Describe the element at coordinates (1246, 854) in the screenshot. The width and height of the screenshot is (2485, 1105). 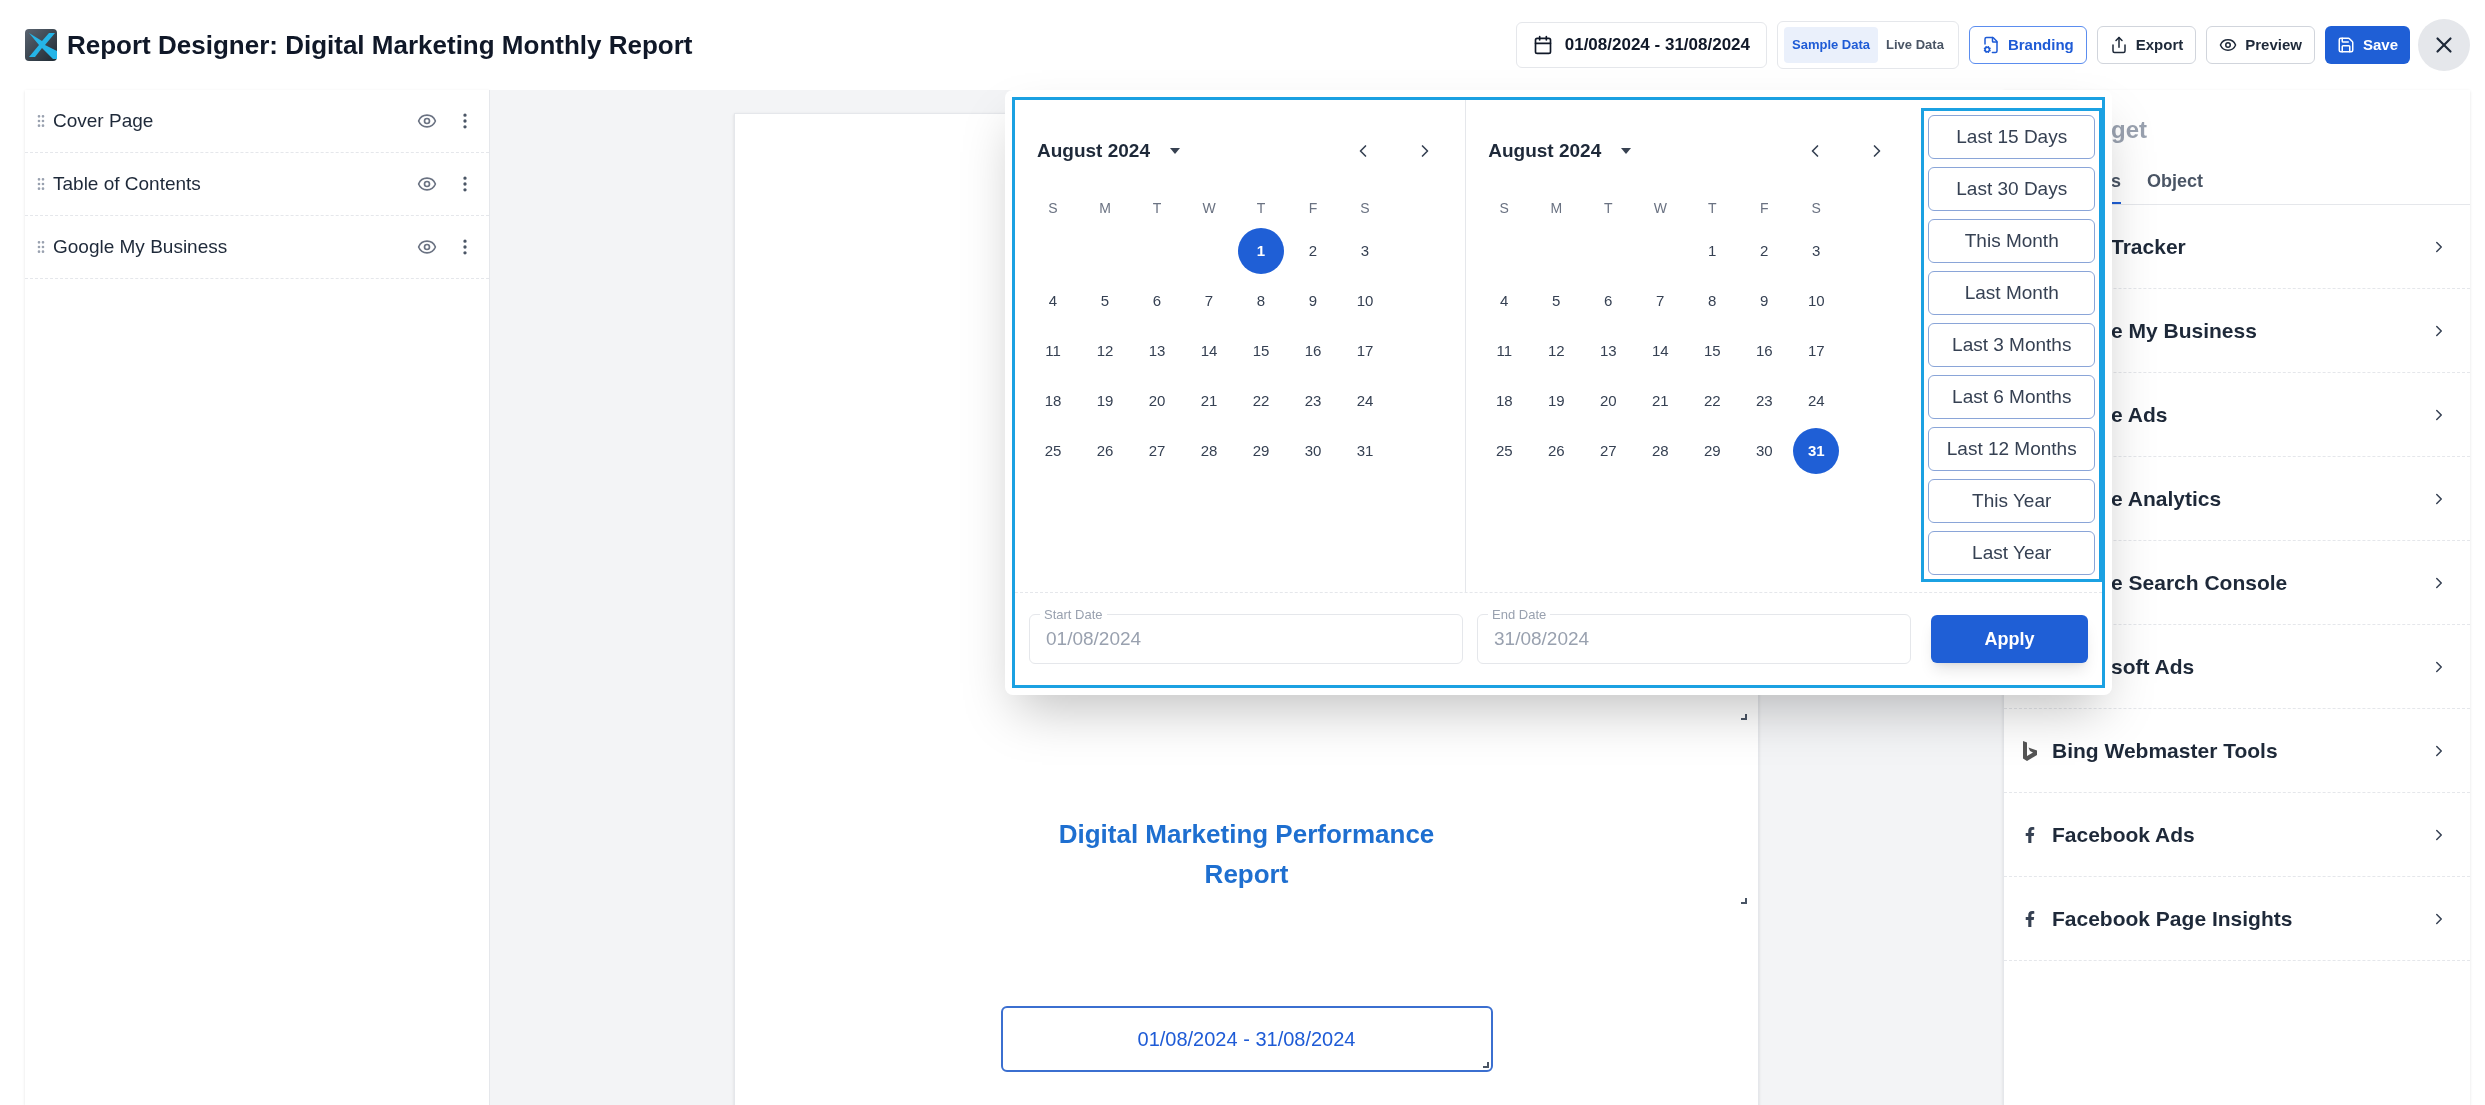
I see `report-subtitle: Digital Marketing Performance Report` at that location.